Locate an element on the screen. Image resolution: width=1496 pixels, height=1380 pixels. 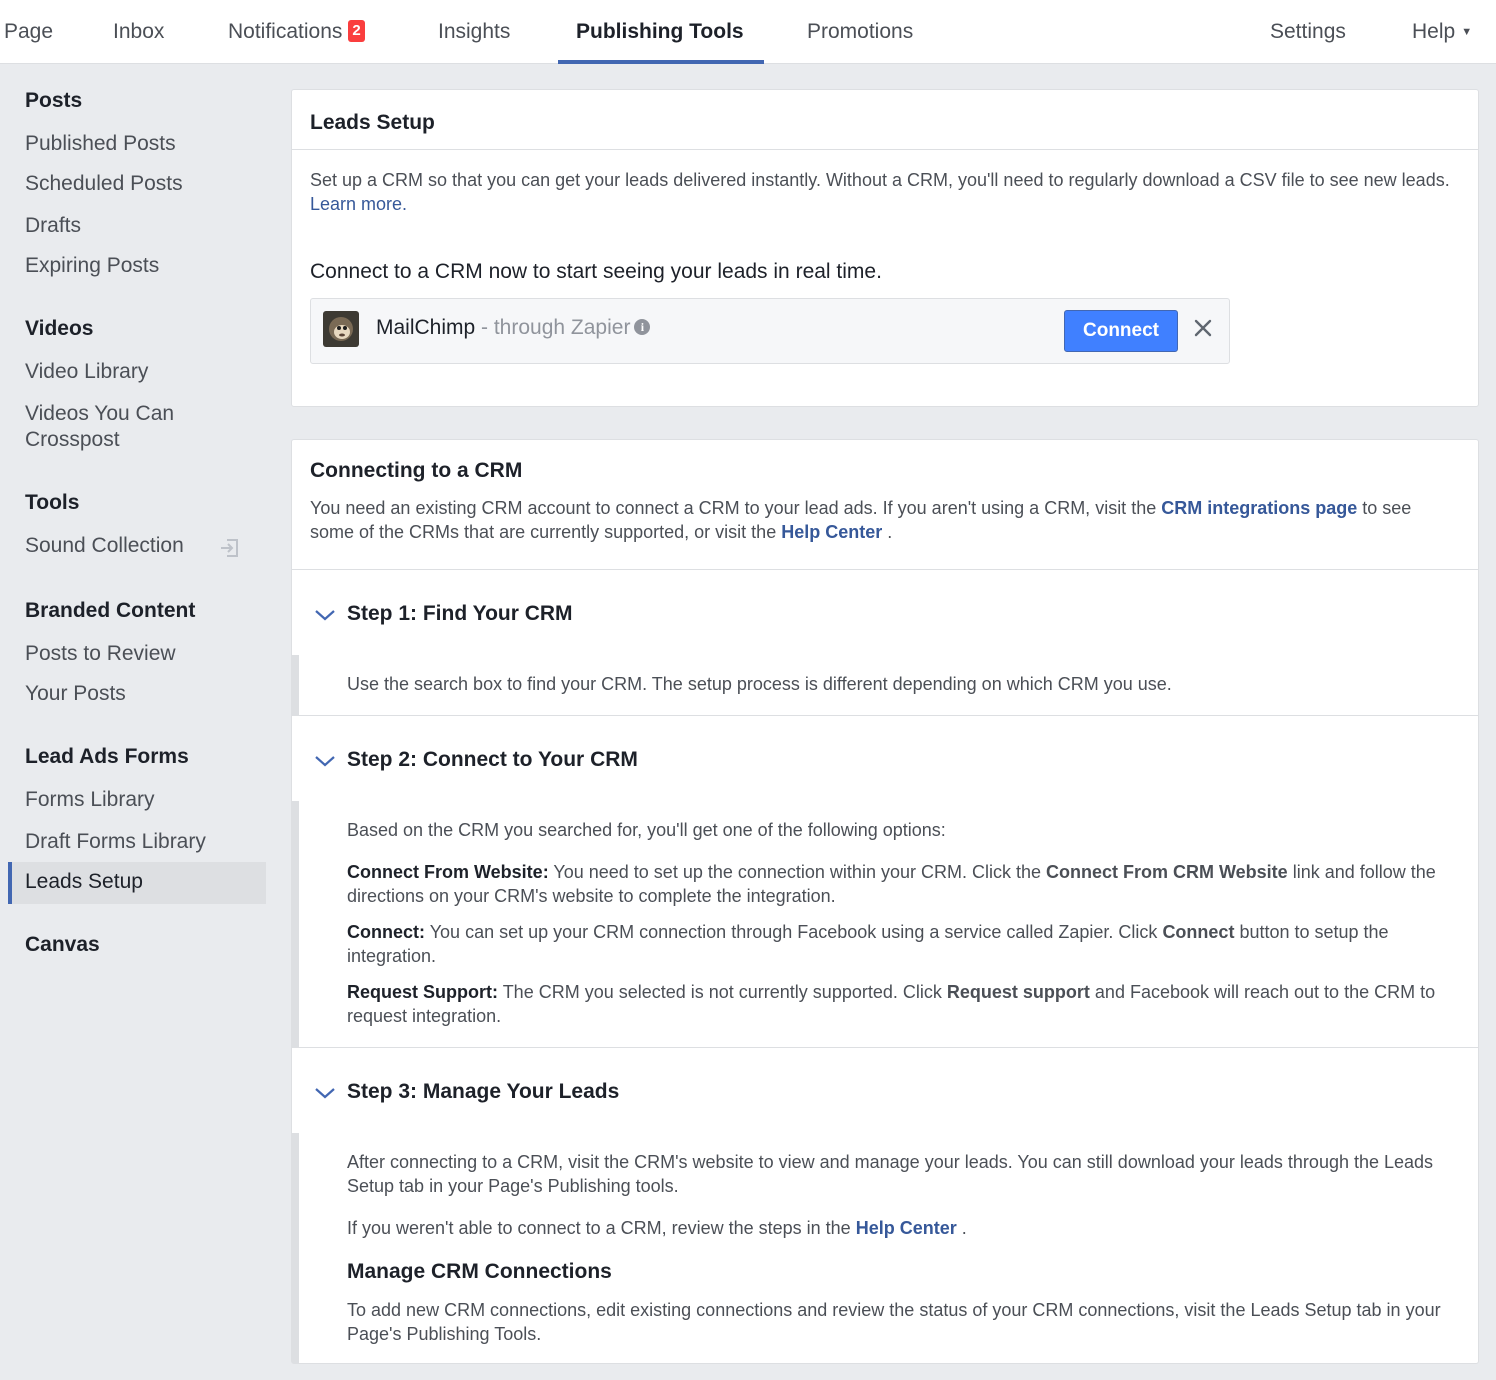
help-text-end: . is located at coordinates (964, 1228).